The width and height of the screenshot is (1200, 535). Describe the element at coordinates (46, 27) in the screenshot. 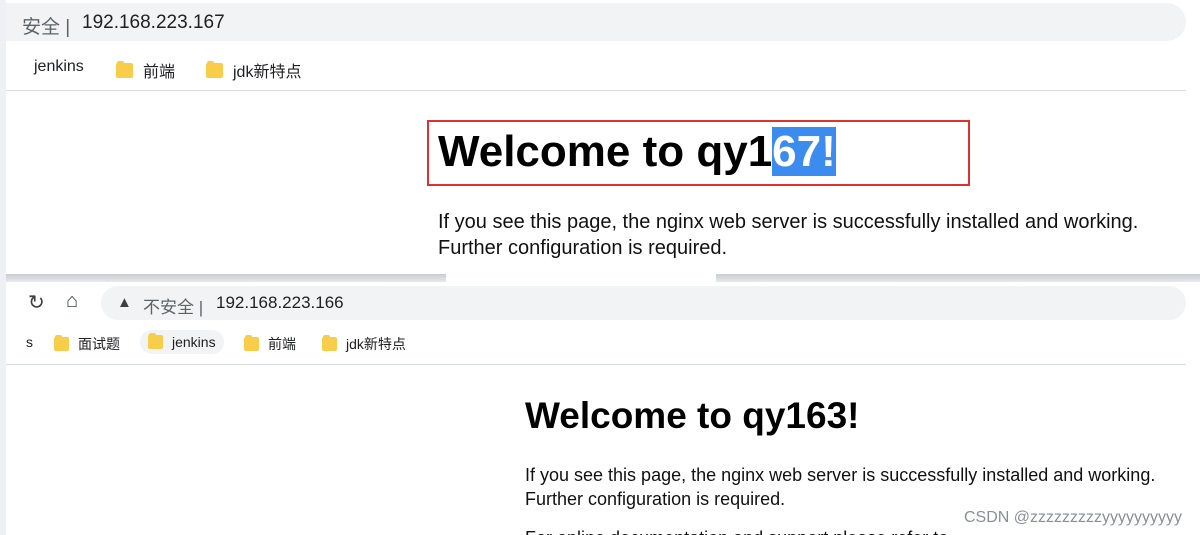

I see `security-label: 安全 |` at that location.